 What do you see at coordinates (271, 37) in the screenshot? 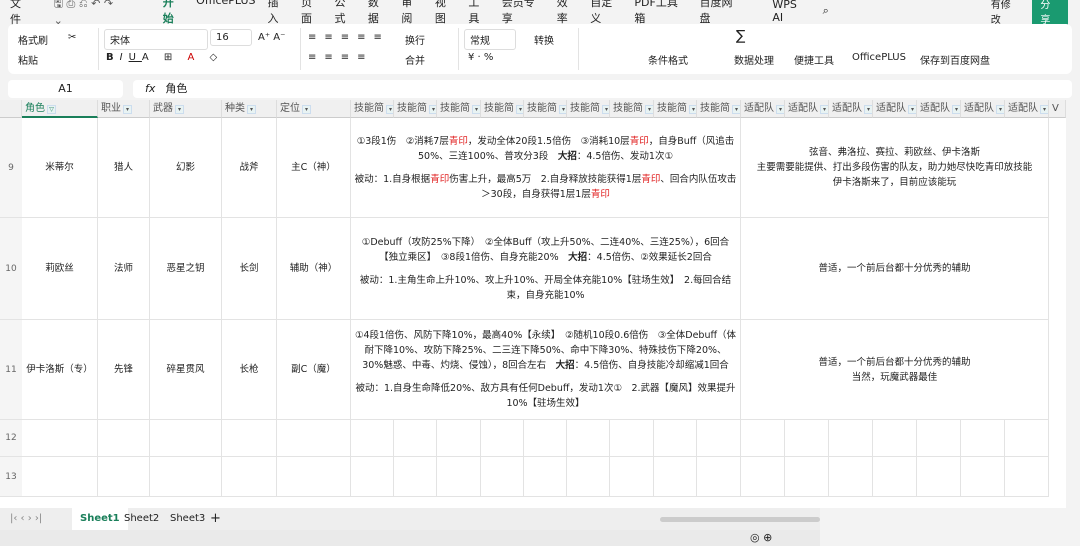
I see `font-size-icons: A⁺ A⁻` at bounding box center [271, 37].